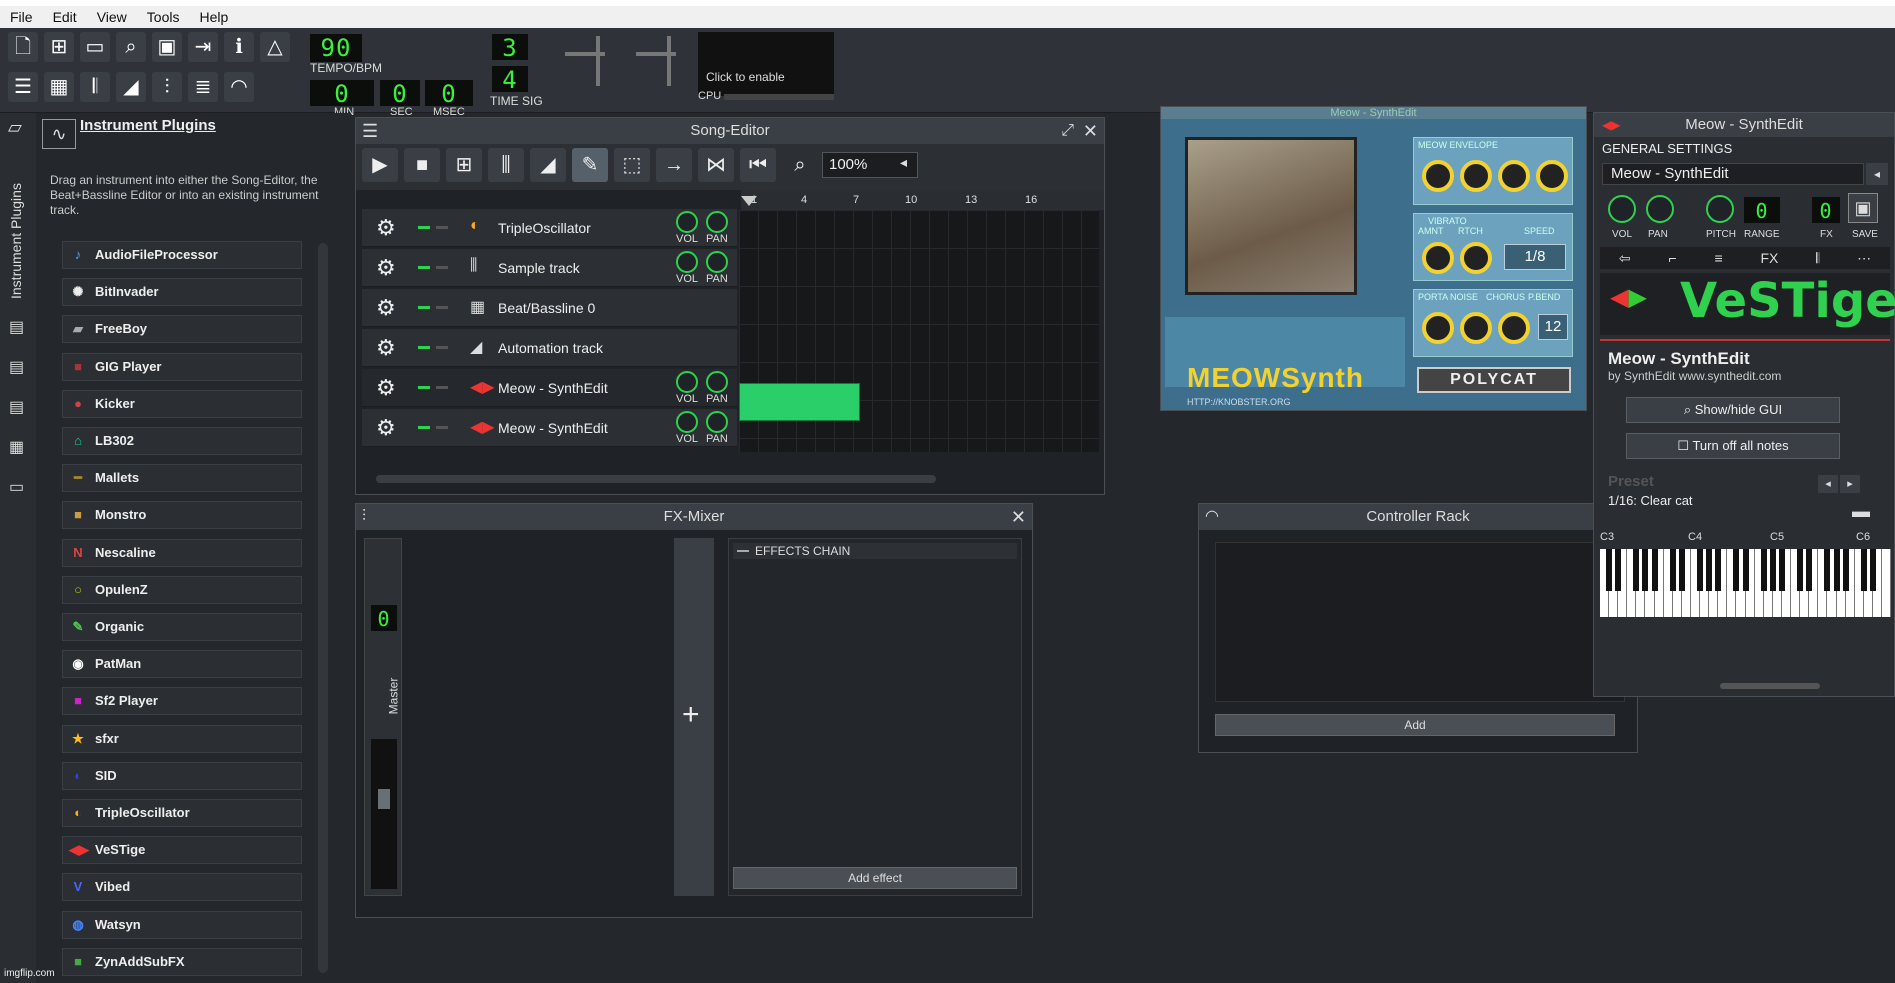  Describe the element at coordinates (1828, 484) in the screenshot. I see `prev-preset-icon: ◂` at that location.